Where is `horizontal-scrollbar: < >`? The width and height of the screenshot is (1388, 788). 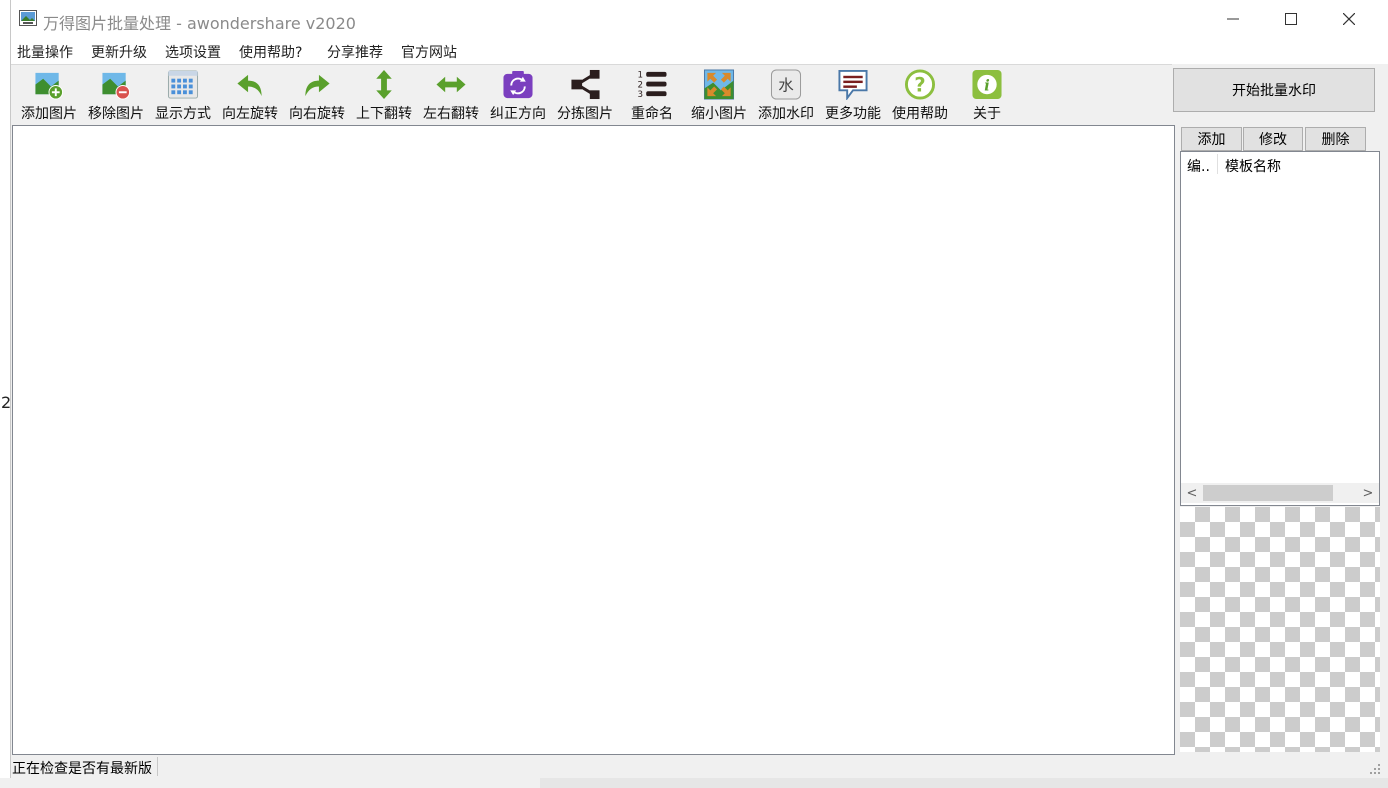
horizontal-scrollbar: < > is located at coordinates (1280, 493).